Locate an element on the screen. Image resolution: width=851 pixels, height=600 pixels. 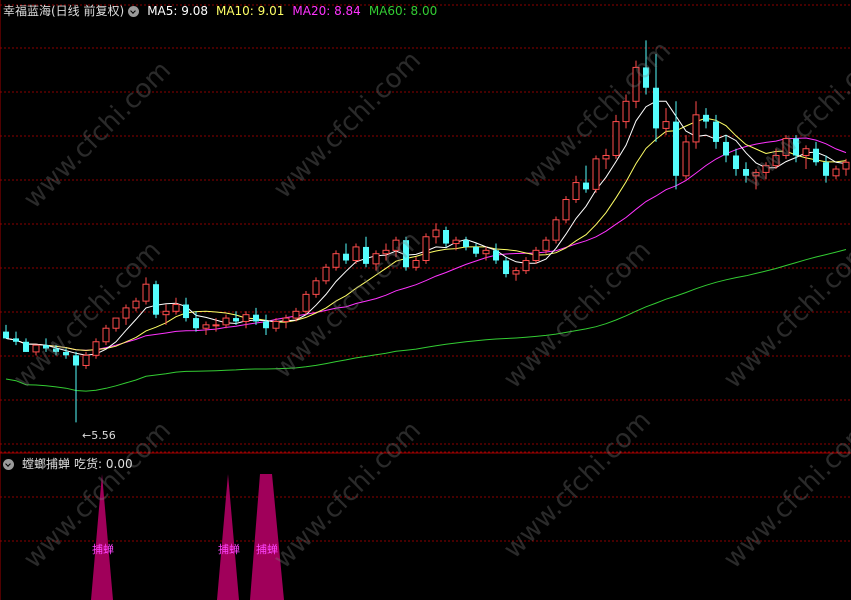
ma60-label: MA60: 8.00 is located at coordinates (403, 11).